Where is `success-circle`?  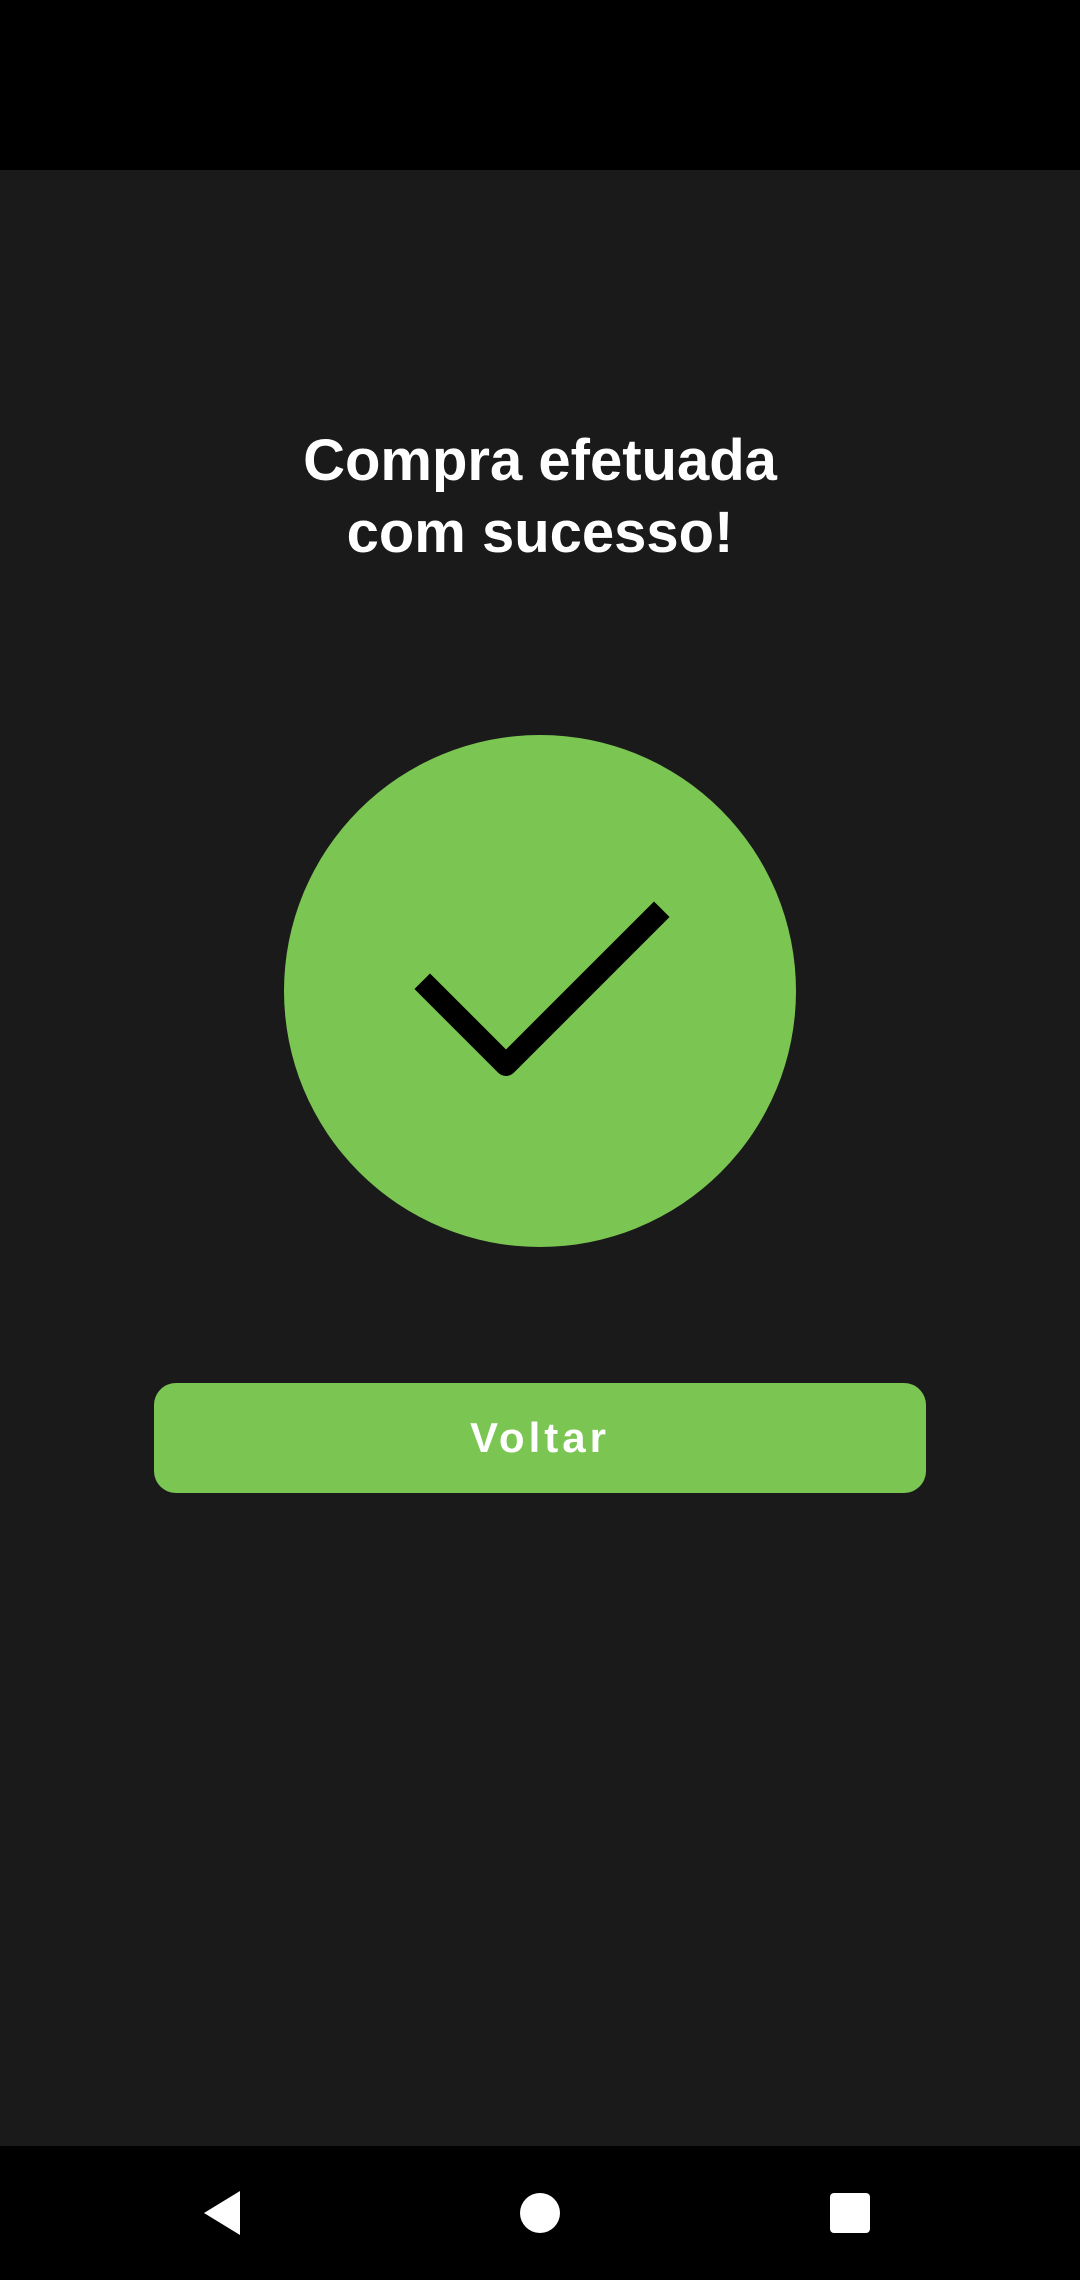
success-circle is located at coordinates (540, 991).